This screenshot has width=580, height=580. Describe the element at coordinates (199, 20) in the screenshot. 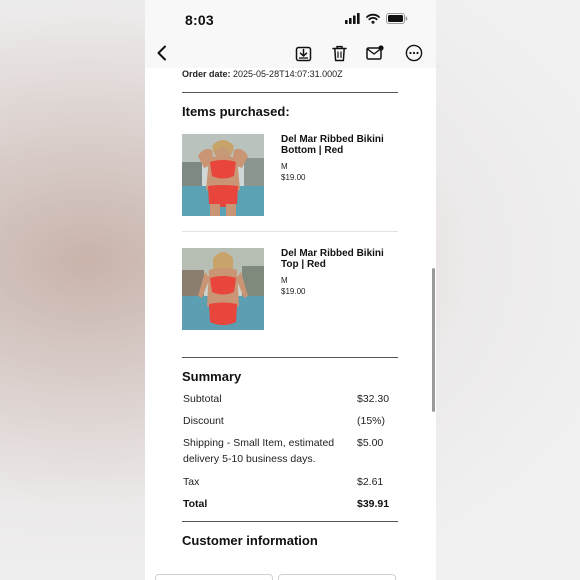

I see `clock: 8:03` at that location.